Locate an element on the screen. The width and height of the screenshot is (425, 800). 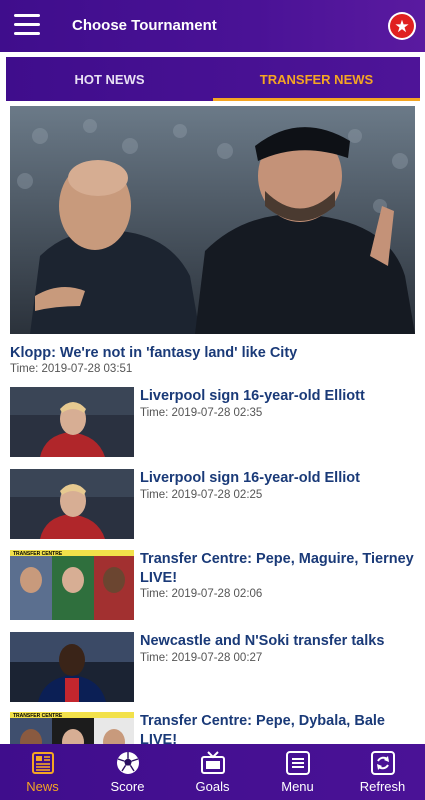
page-title: Choose Tournament is located at coordinates (144, 25).